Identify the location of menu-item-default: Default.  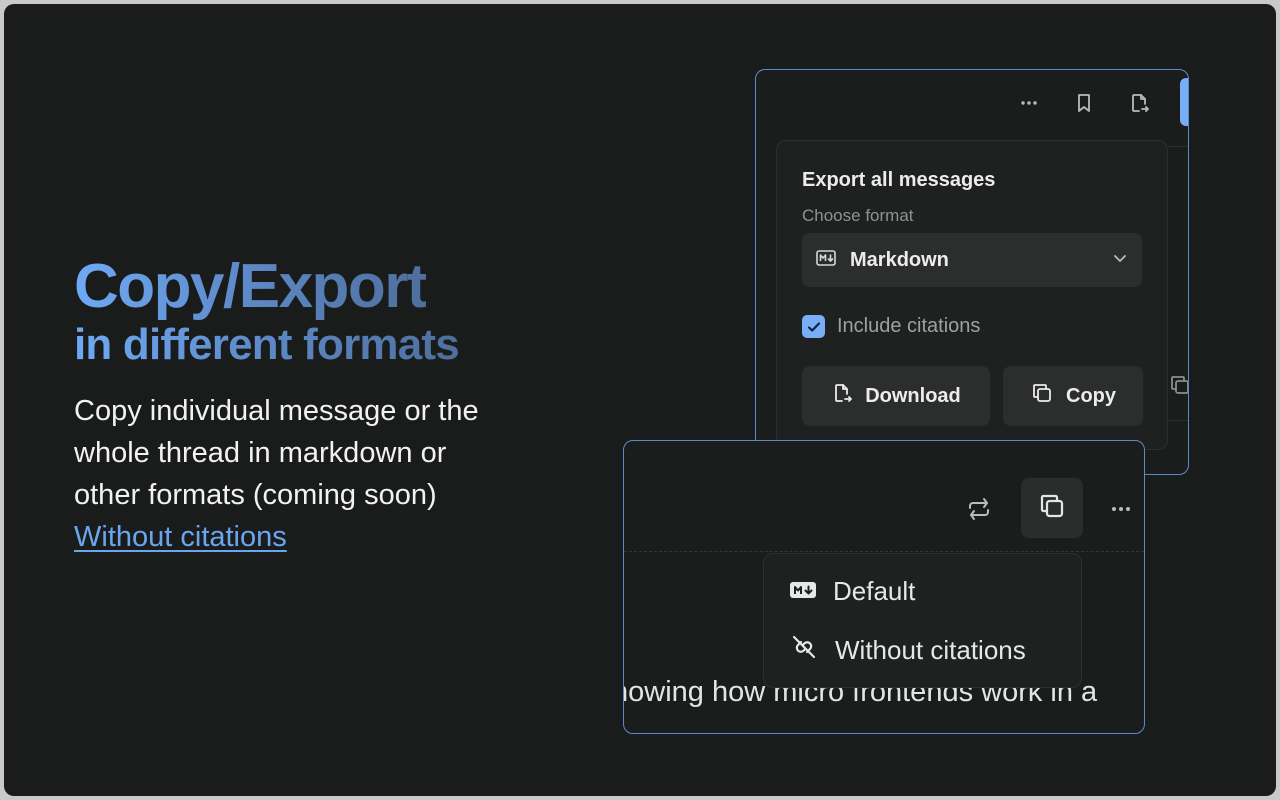
(922, 591).